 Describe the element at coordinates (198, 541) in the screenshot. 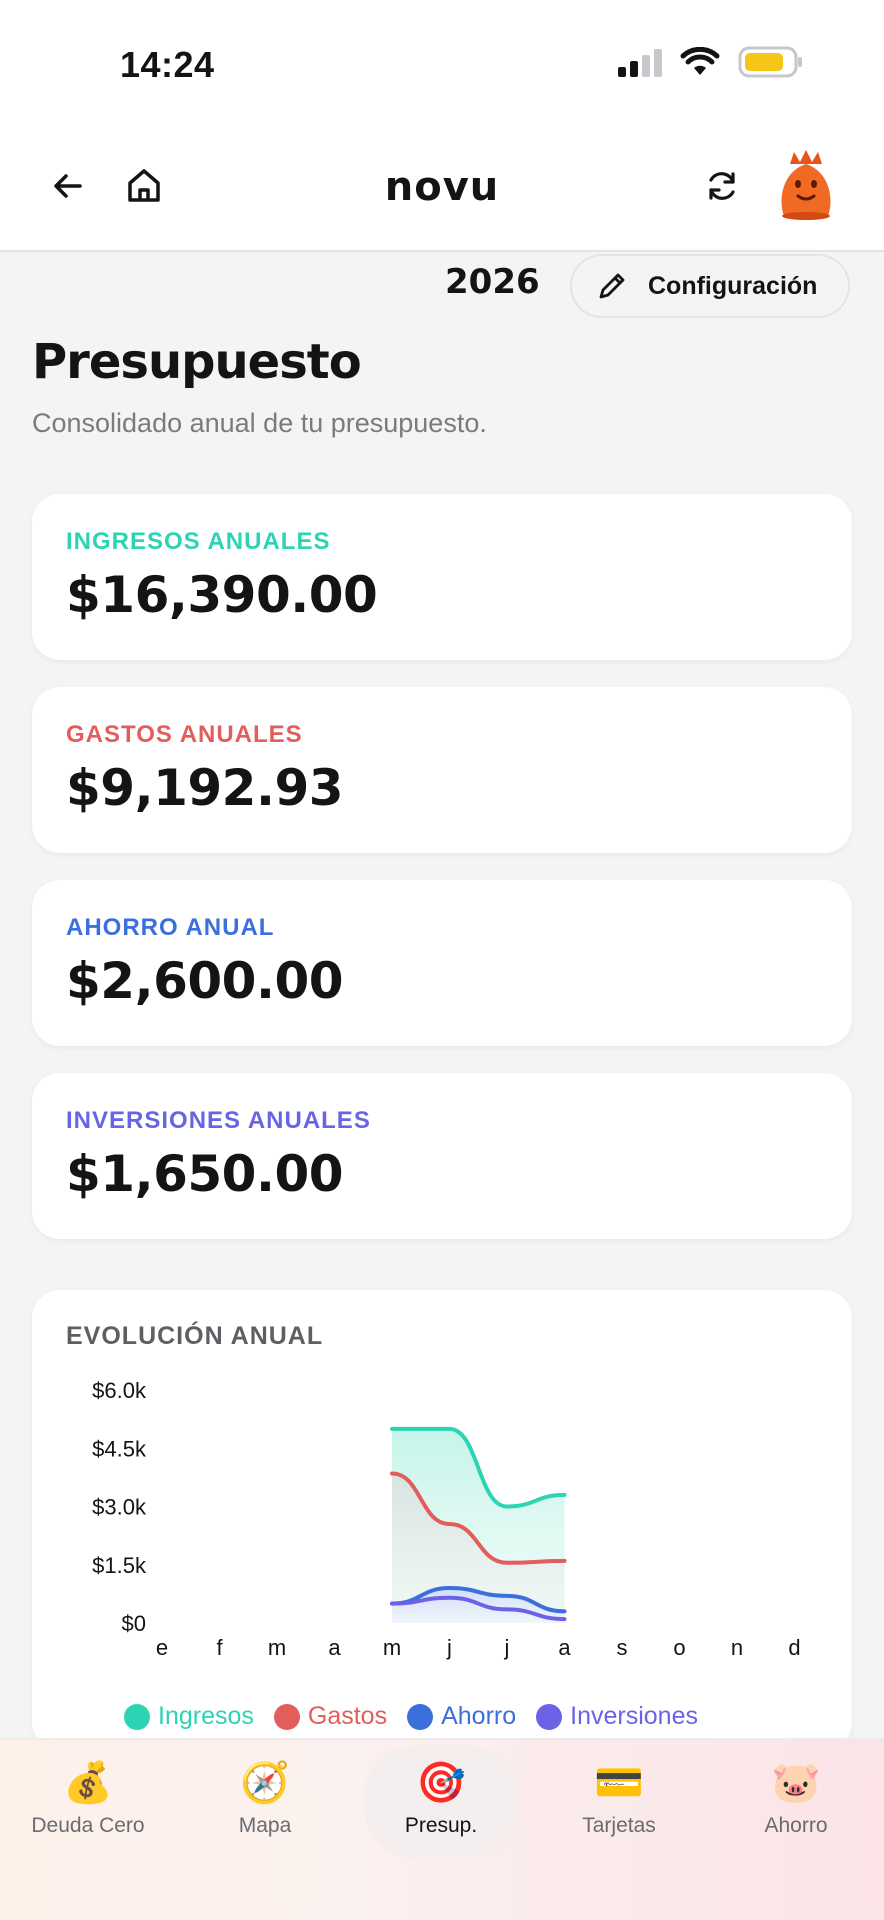

I see `income-label: INGRESOS ANUALES` at that location.